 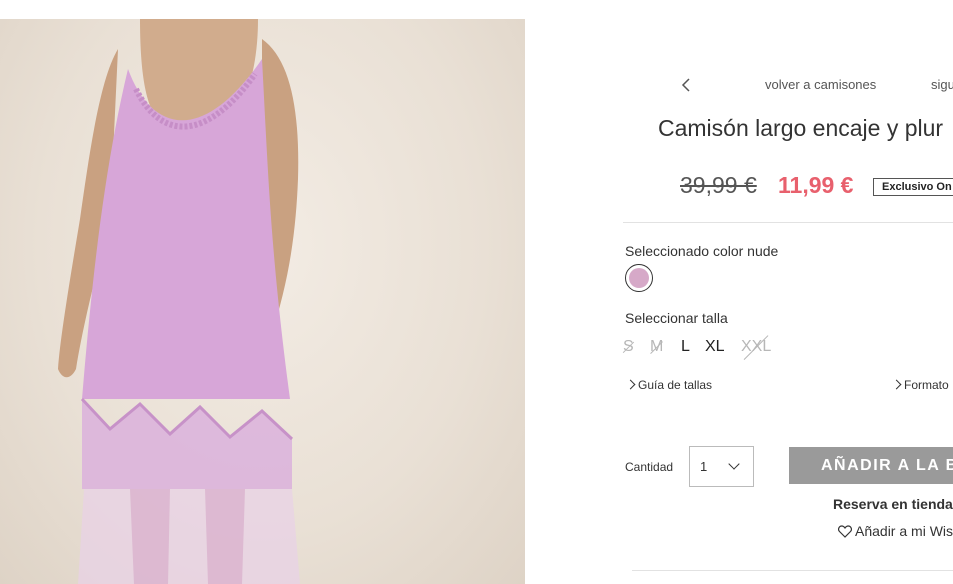 What do you see at coordinates (715, 347) in the screenshot?
I see `size-option-xl: XL` at bounding box center [715, 347].